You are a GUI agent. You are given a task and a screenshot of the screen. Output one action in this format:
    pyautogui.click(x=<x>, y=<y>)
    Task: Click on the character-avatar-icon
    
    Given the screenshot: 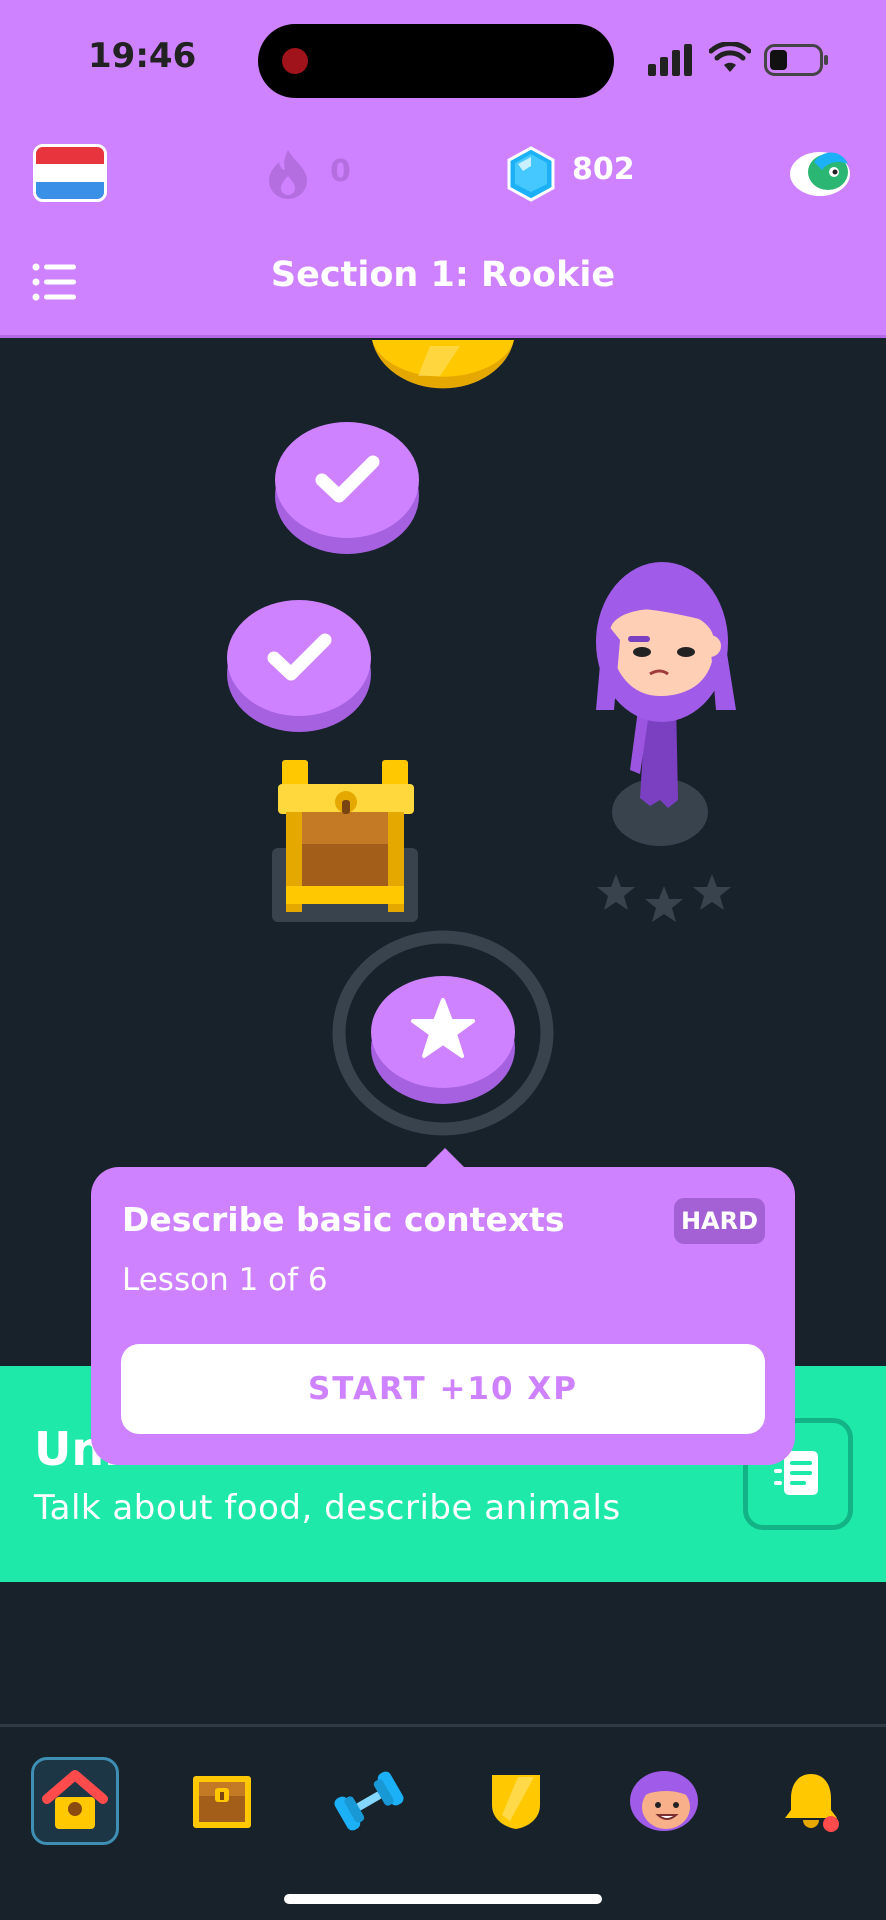 What is the action you would take?
    pyautogui.click(x=664, y=1801)
    